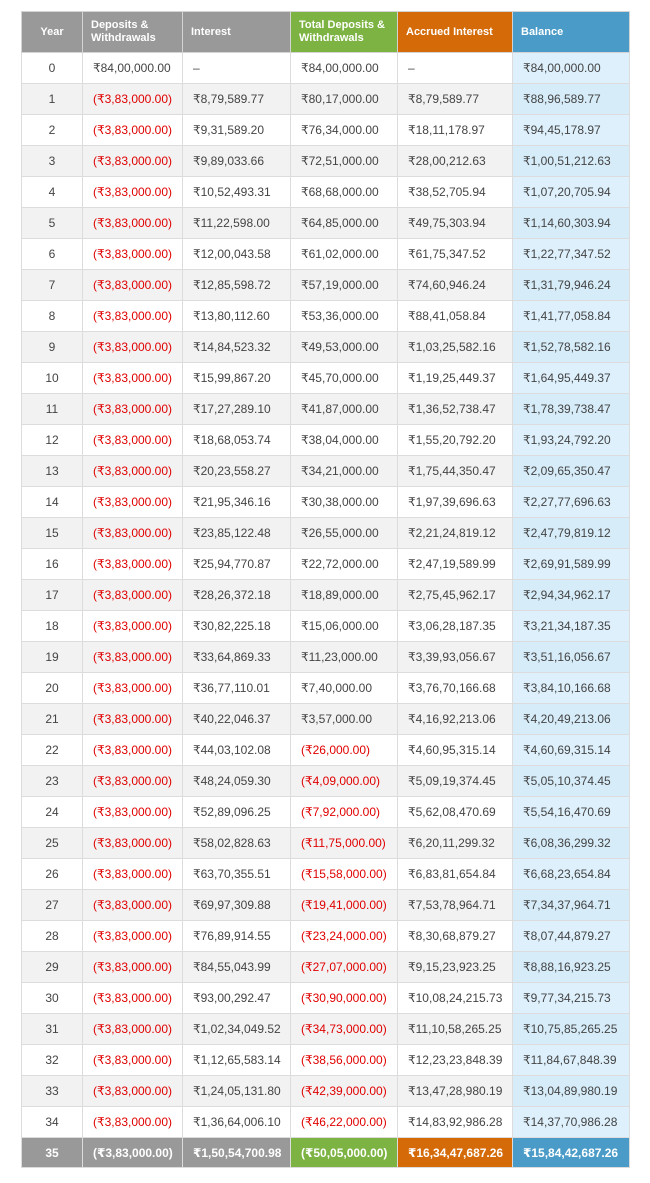 This screenshot has width=650, height=1183. What do you see at coordinates (344, 688) in the screenshot?
I see `cell-total-deposits-withdrawals: ₹7,40,000.00` at bounding box center [344, 688].